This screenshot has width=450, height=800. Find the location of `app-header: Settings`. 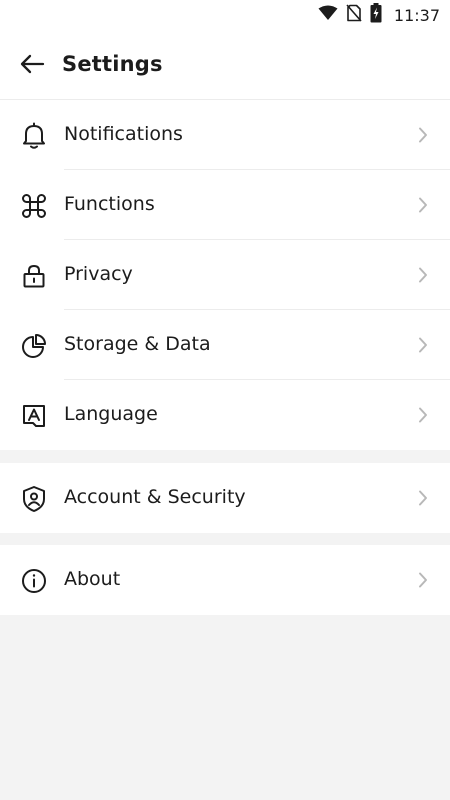

app-header: Settings is located at coordinates (225, 65).